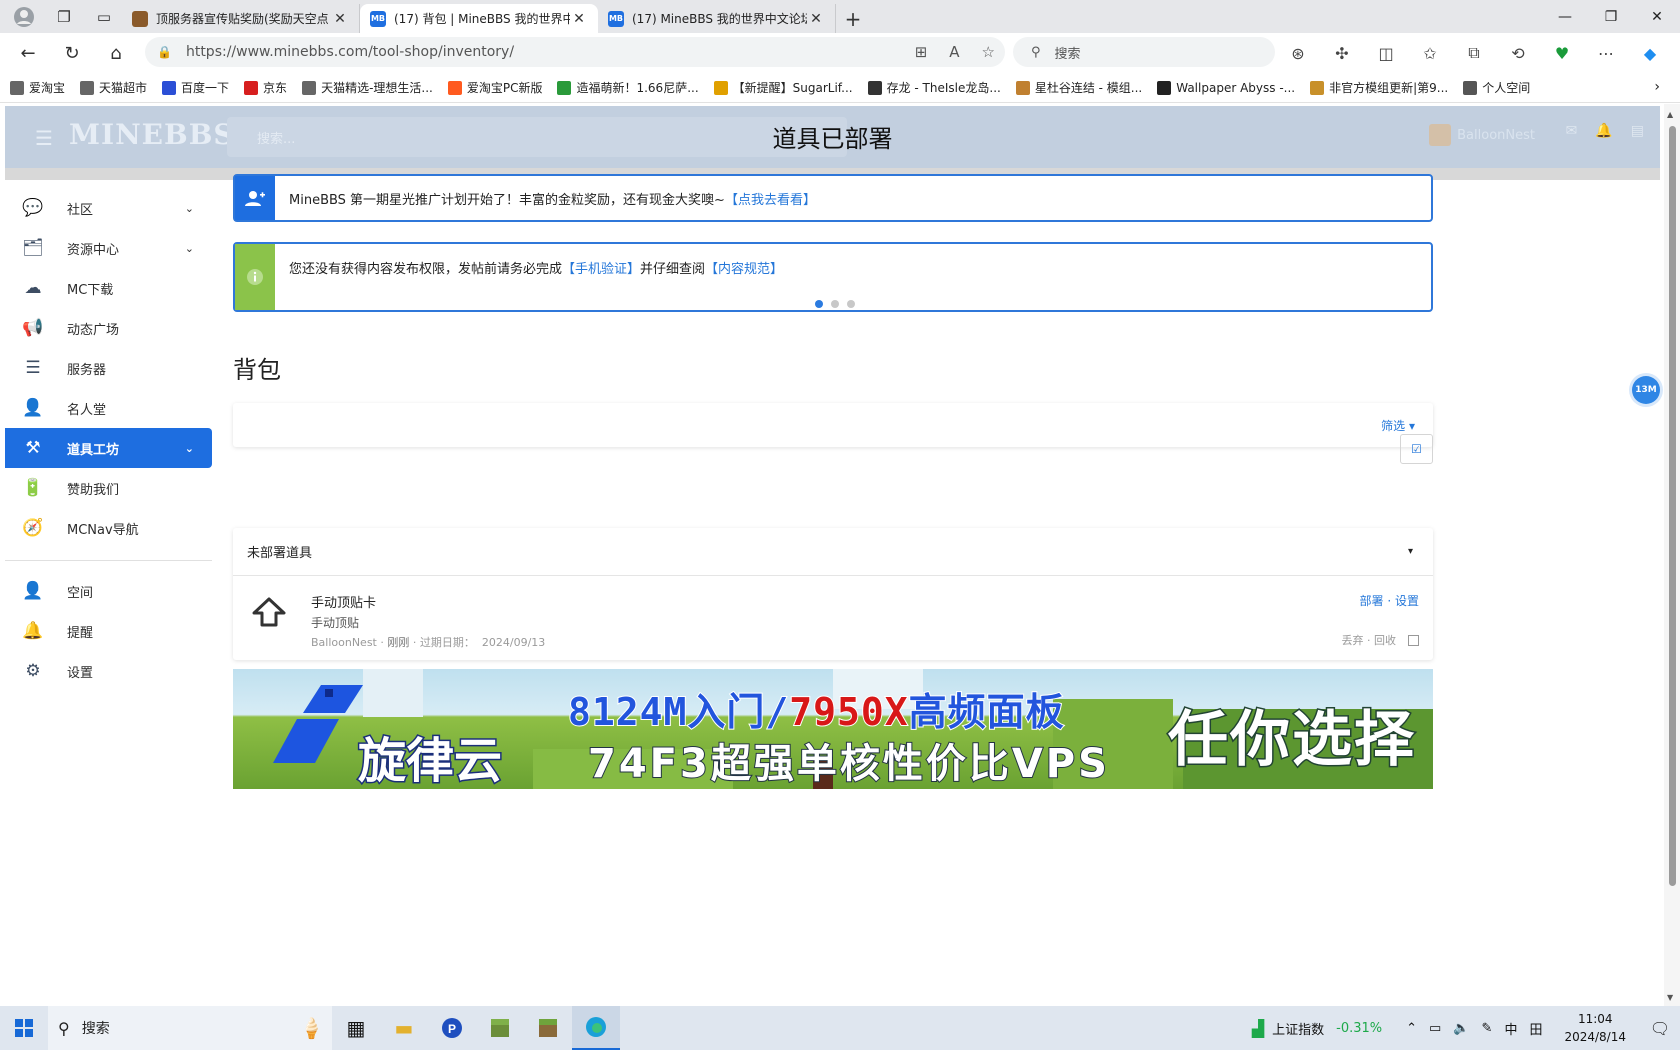  Describe the element at coordinates (37, 87) in the screenshot. I see `bookmark-item: 爱淘宝` at that location.